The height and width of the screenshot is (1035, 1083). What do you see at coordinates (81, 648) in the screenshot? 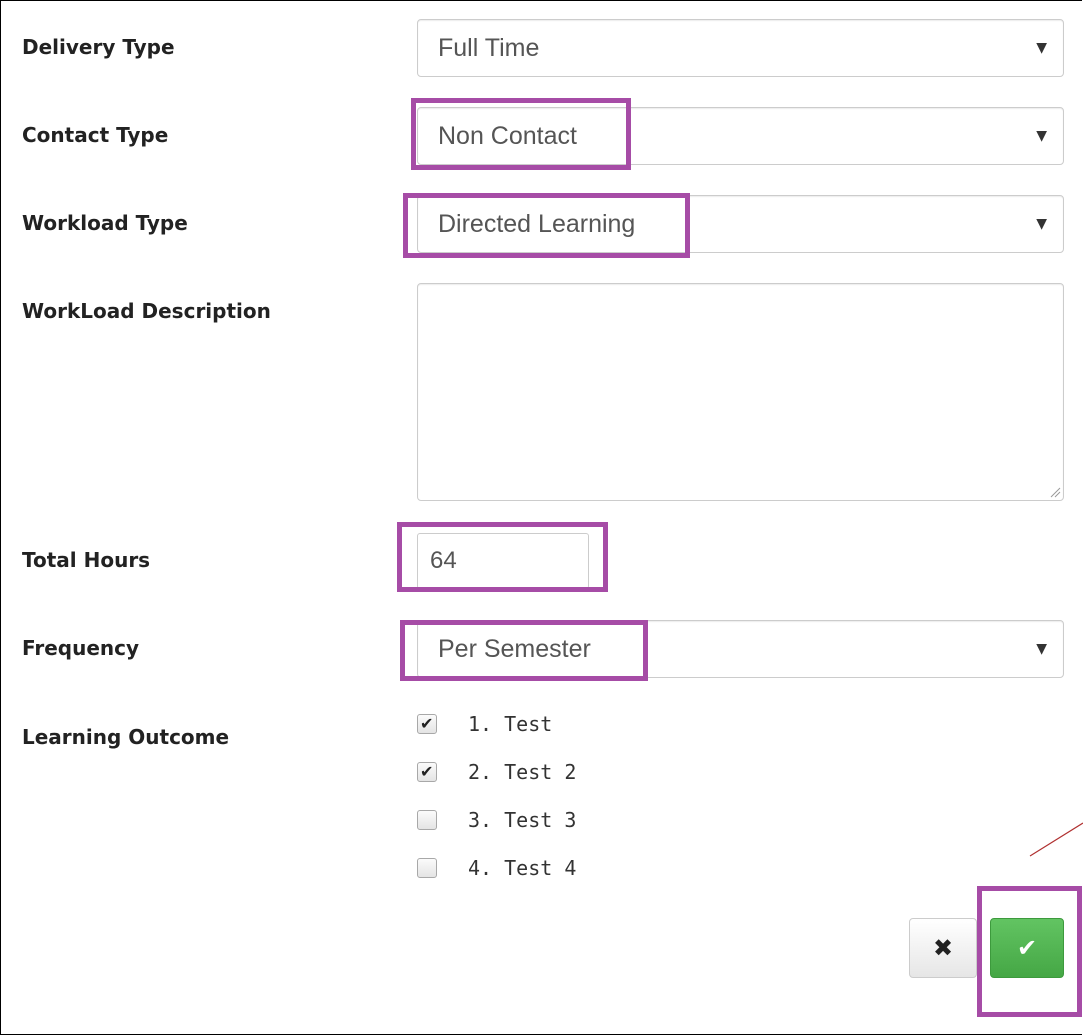
I see `frequency-label: Frequency` at bounding box center [81, 648].